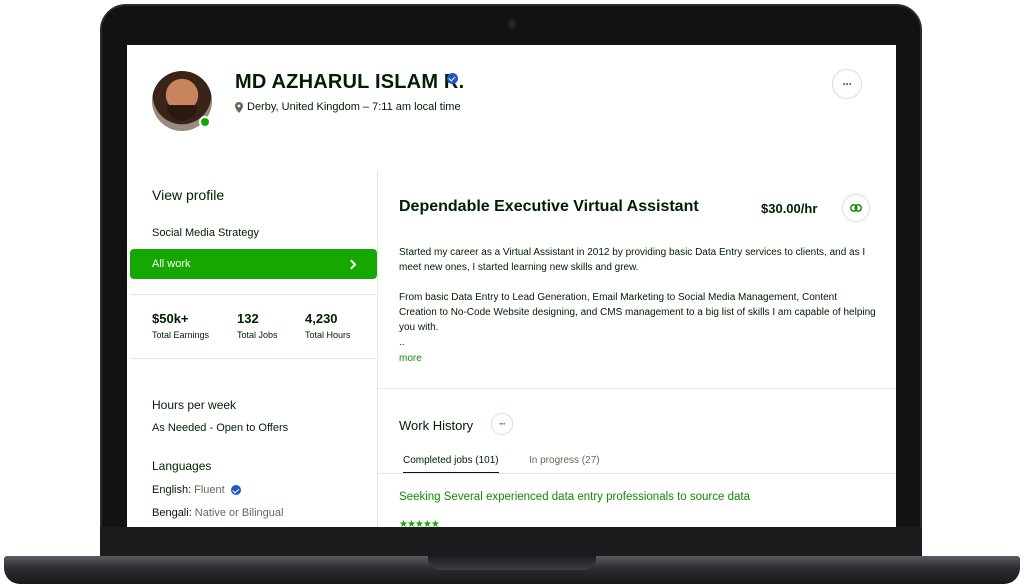 The width and height of the screenshot is (1024, 588). I want to click on view-profile-heading: View profile, so click(188, 195).